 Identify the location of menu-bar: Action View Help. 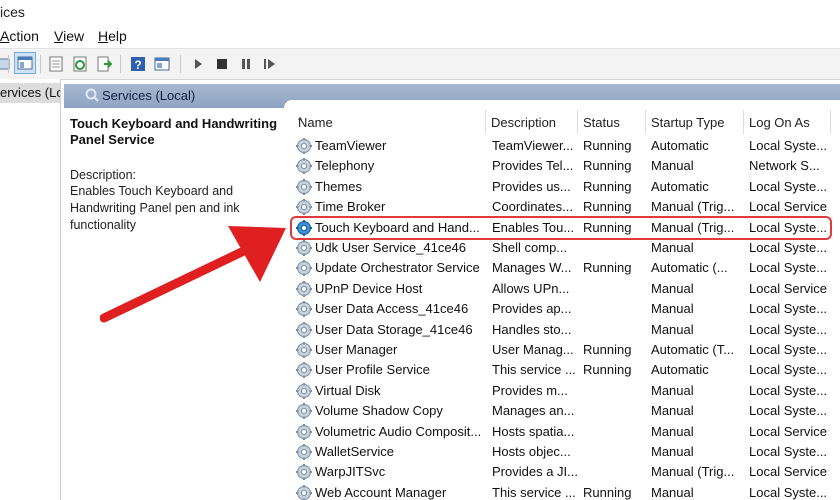
(420, 37).